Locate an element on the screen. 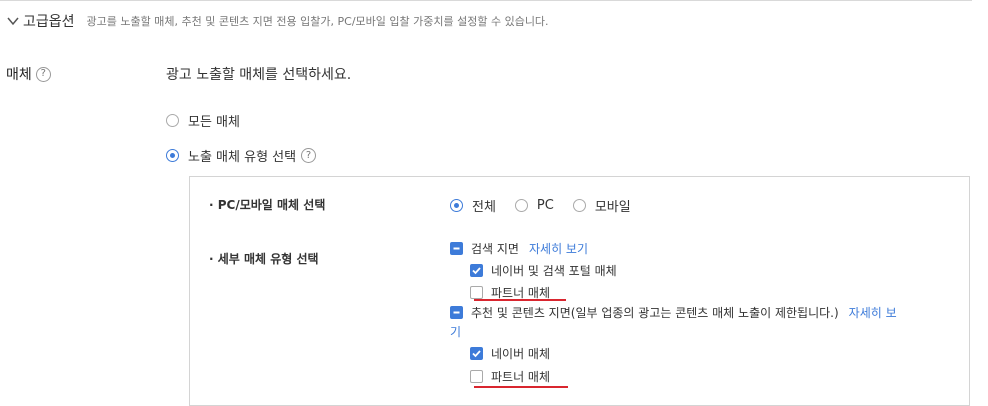 The height and width of the screenshot is (406, 988). content-partner-row: 파트너 매체 is located at coordinates (510, 376).